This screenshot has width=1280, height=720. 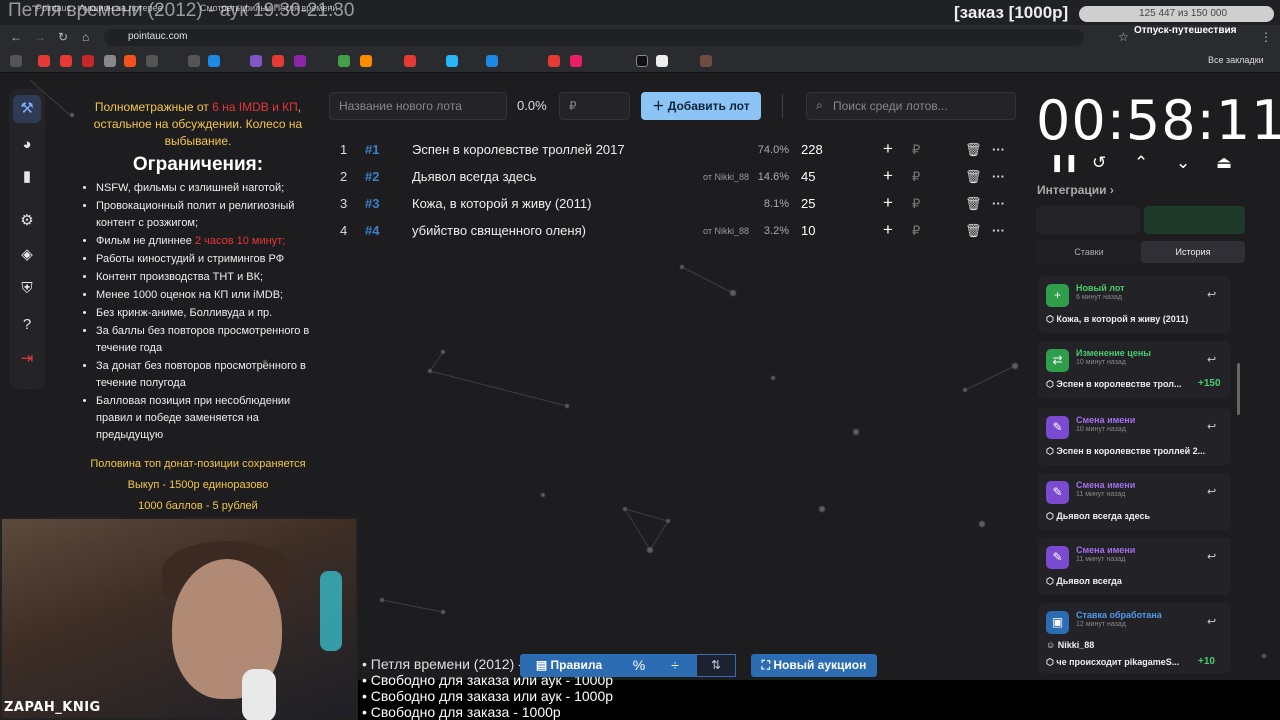 I want to click on pause-icon: ❚❚, so click(x=1064, y=163).